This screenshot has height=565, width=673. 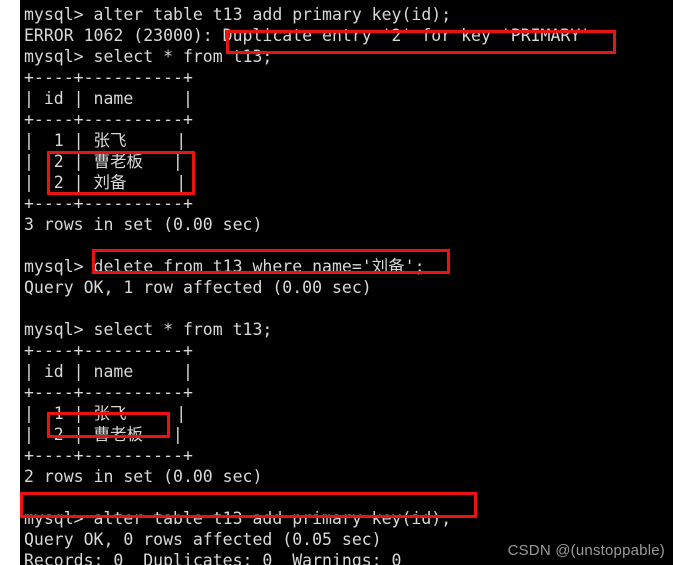 I want to click on terminal-line: 2 rows in set (0.00 sec), so click(x=143, y=476).